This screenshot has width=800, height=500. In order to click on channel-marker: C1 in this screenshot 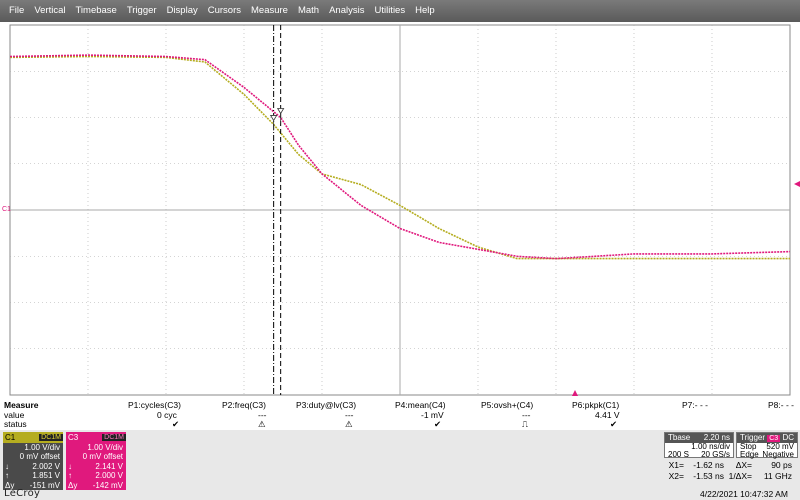, I will do `click(6, 209)`.